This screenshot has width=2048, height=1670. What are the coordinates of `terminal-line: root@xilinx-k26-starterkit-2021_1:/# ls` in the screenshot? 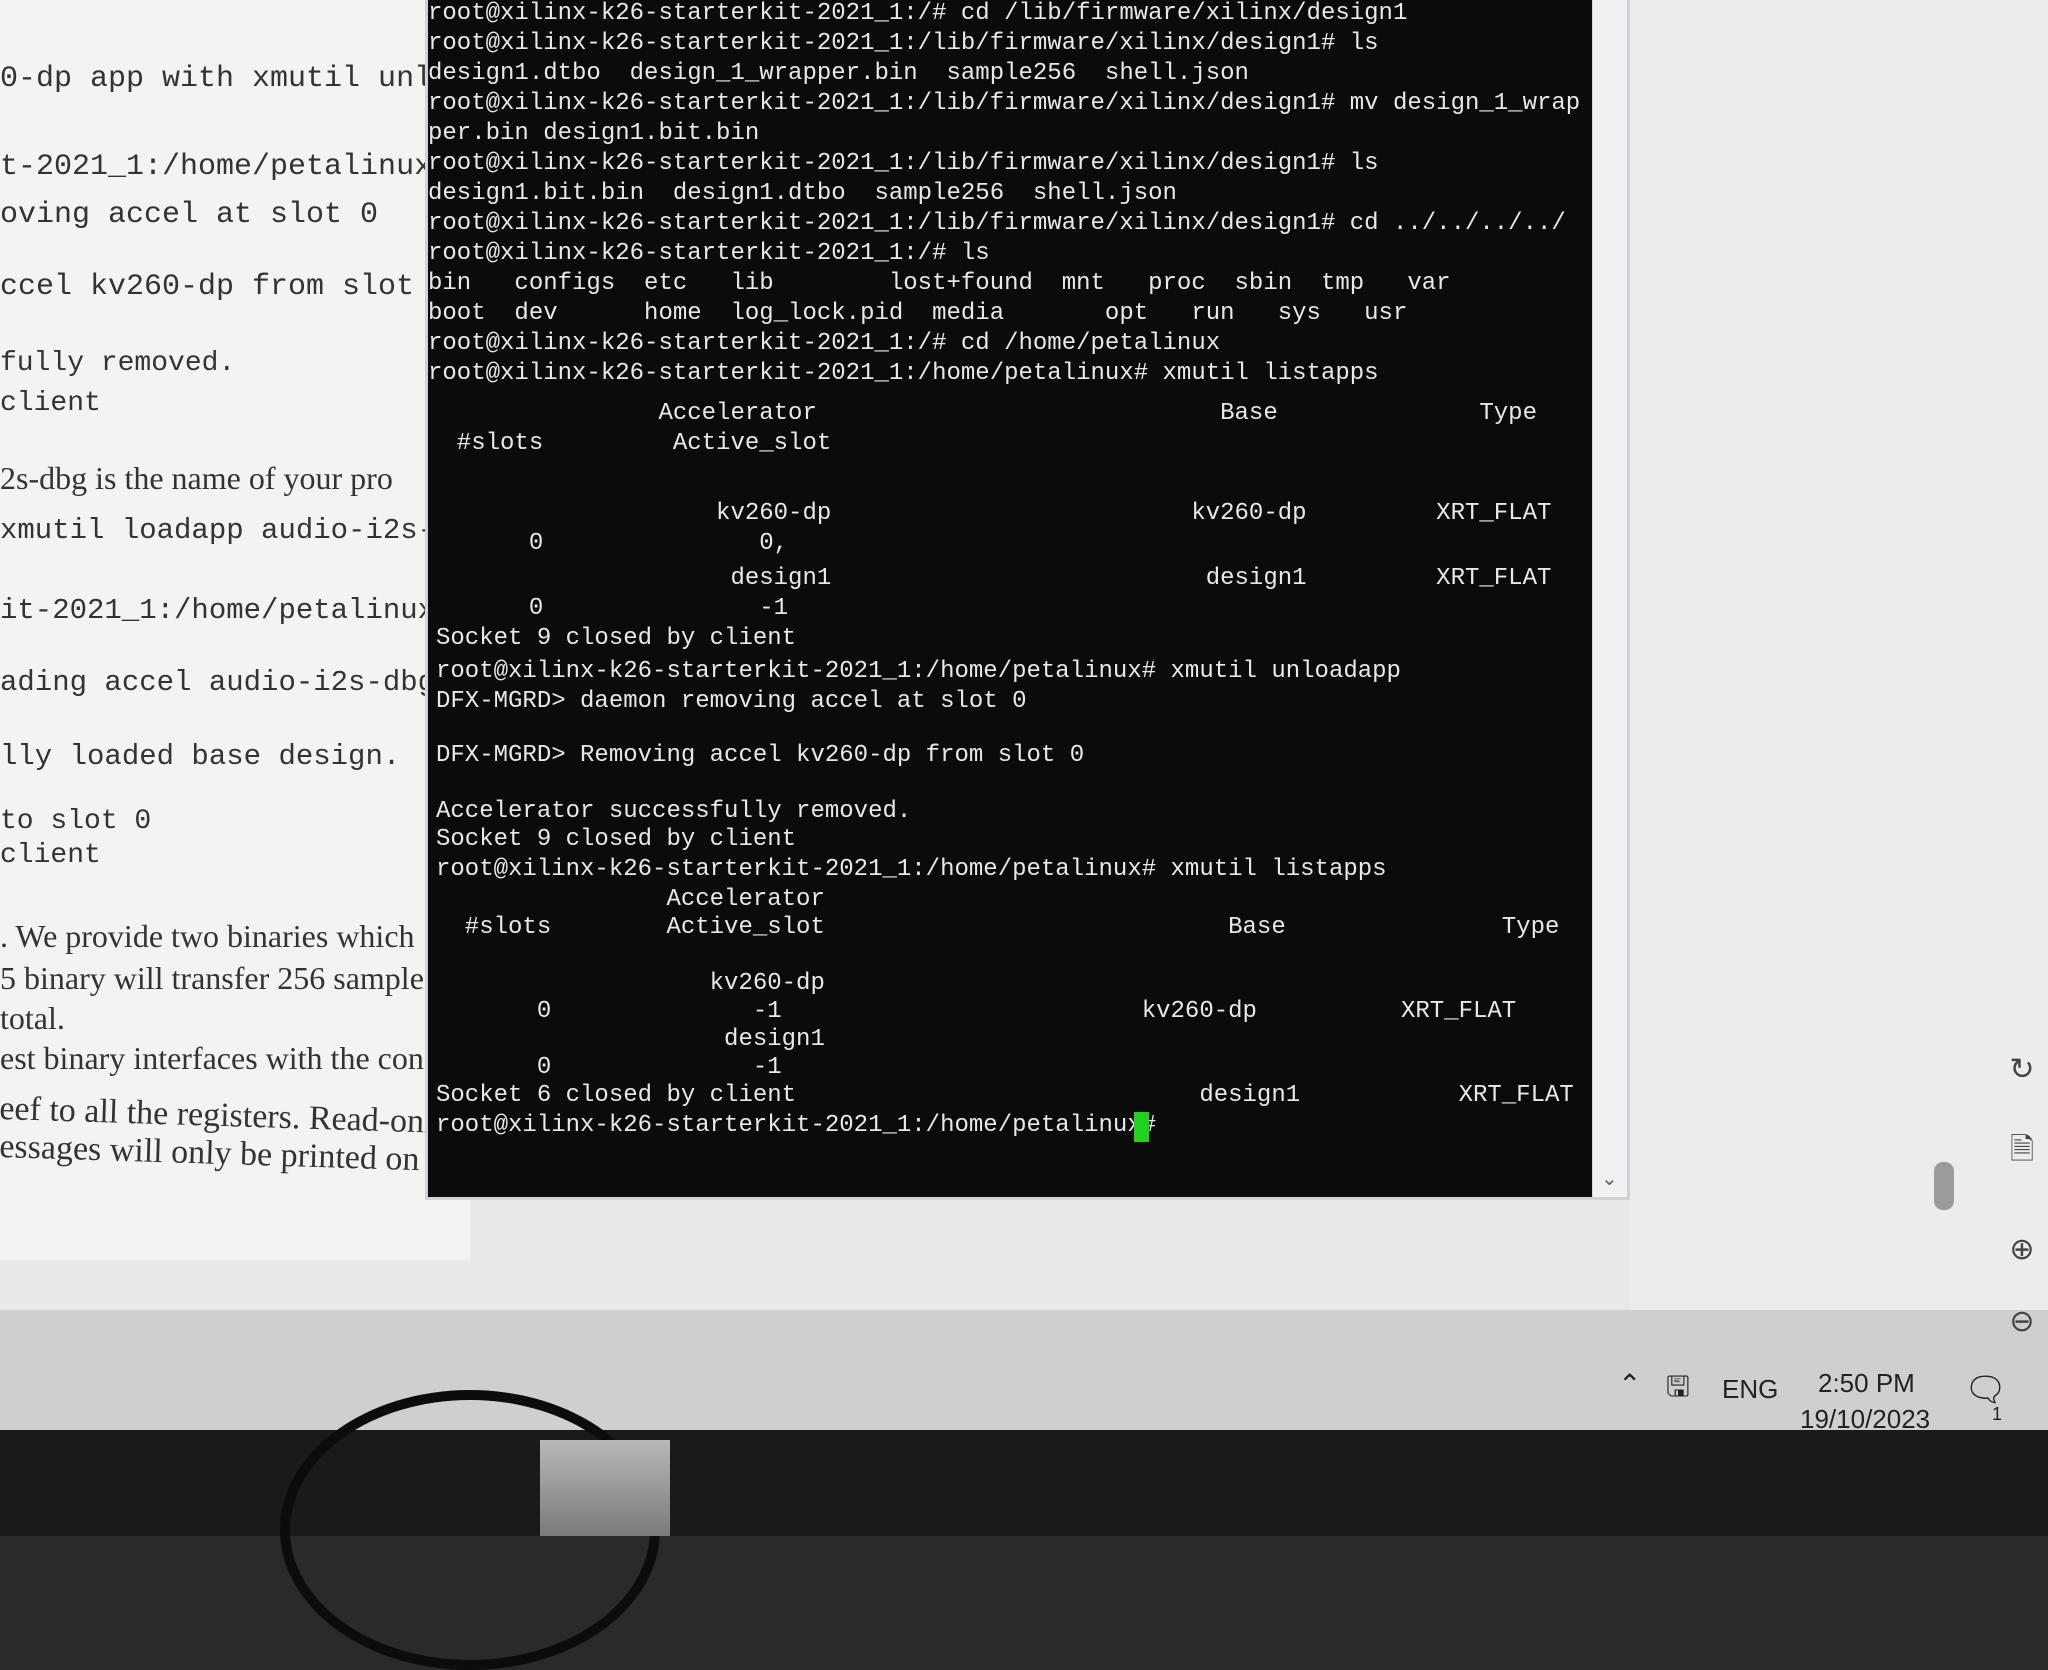 It's located at (709, 253).